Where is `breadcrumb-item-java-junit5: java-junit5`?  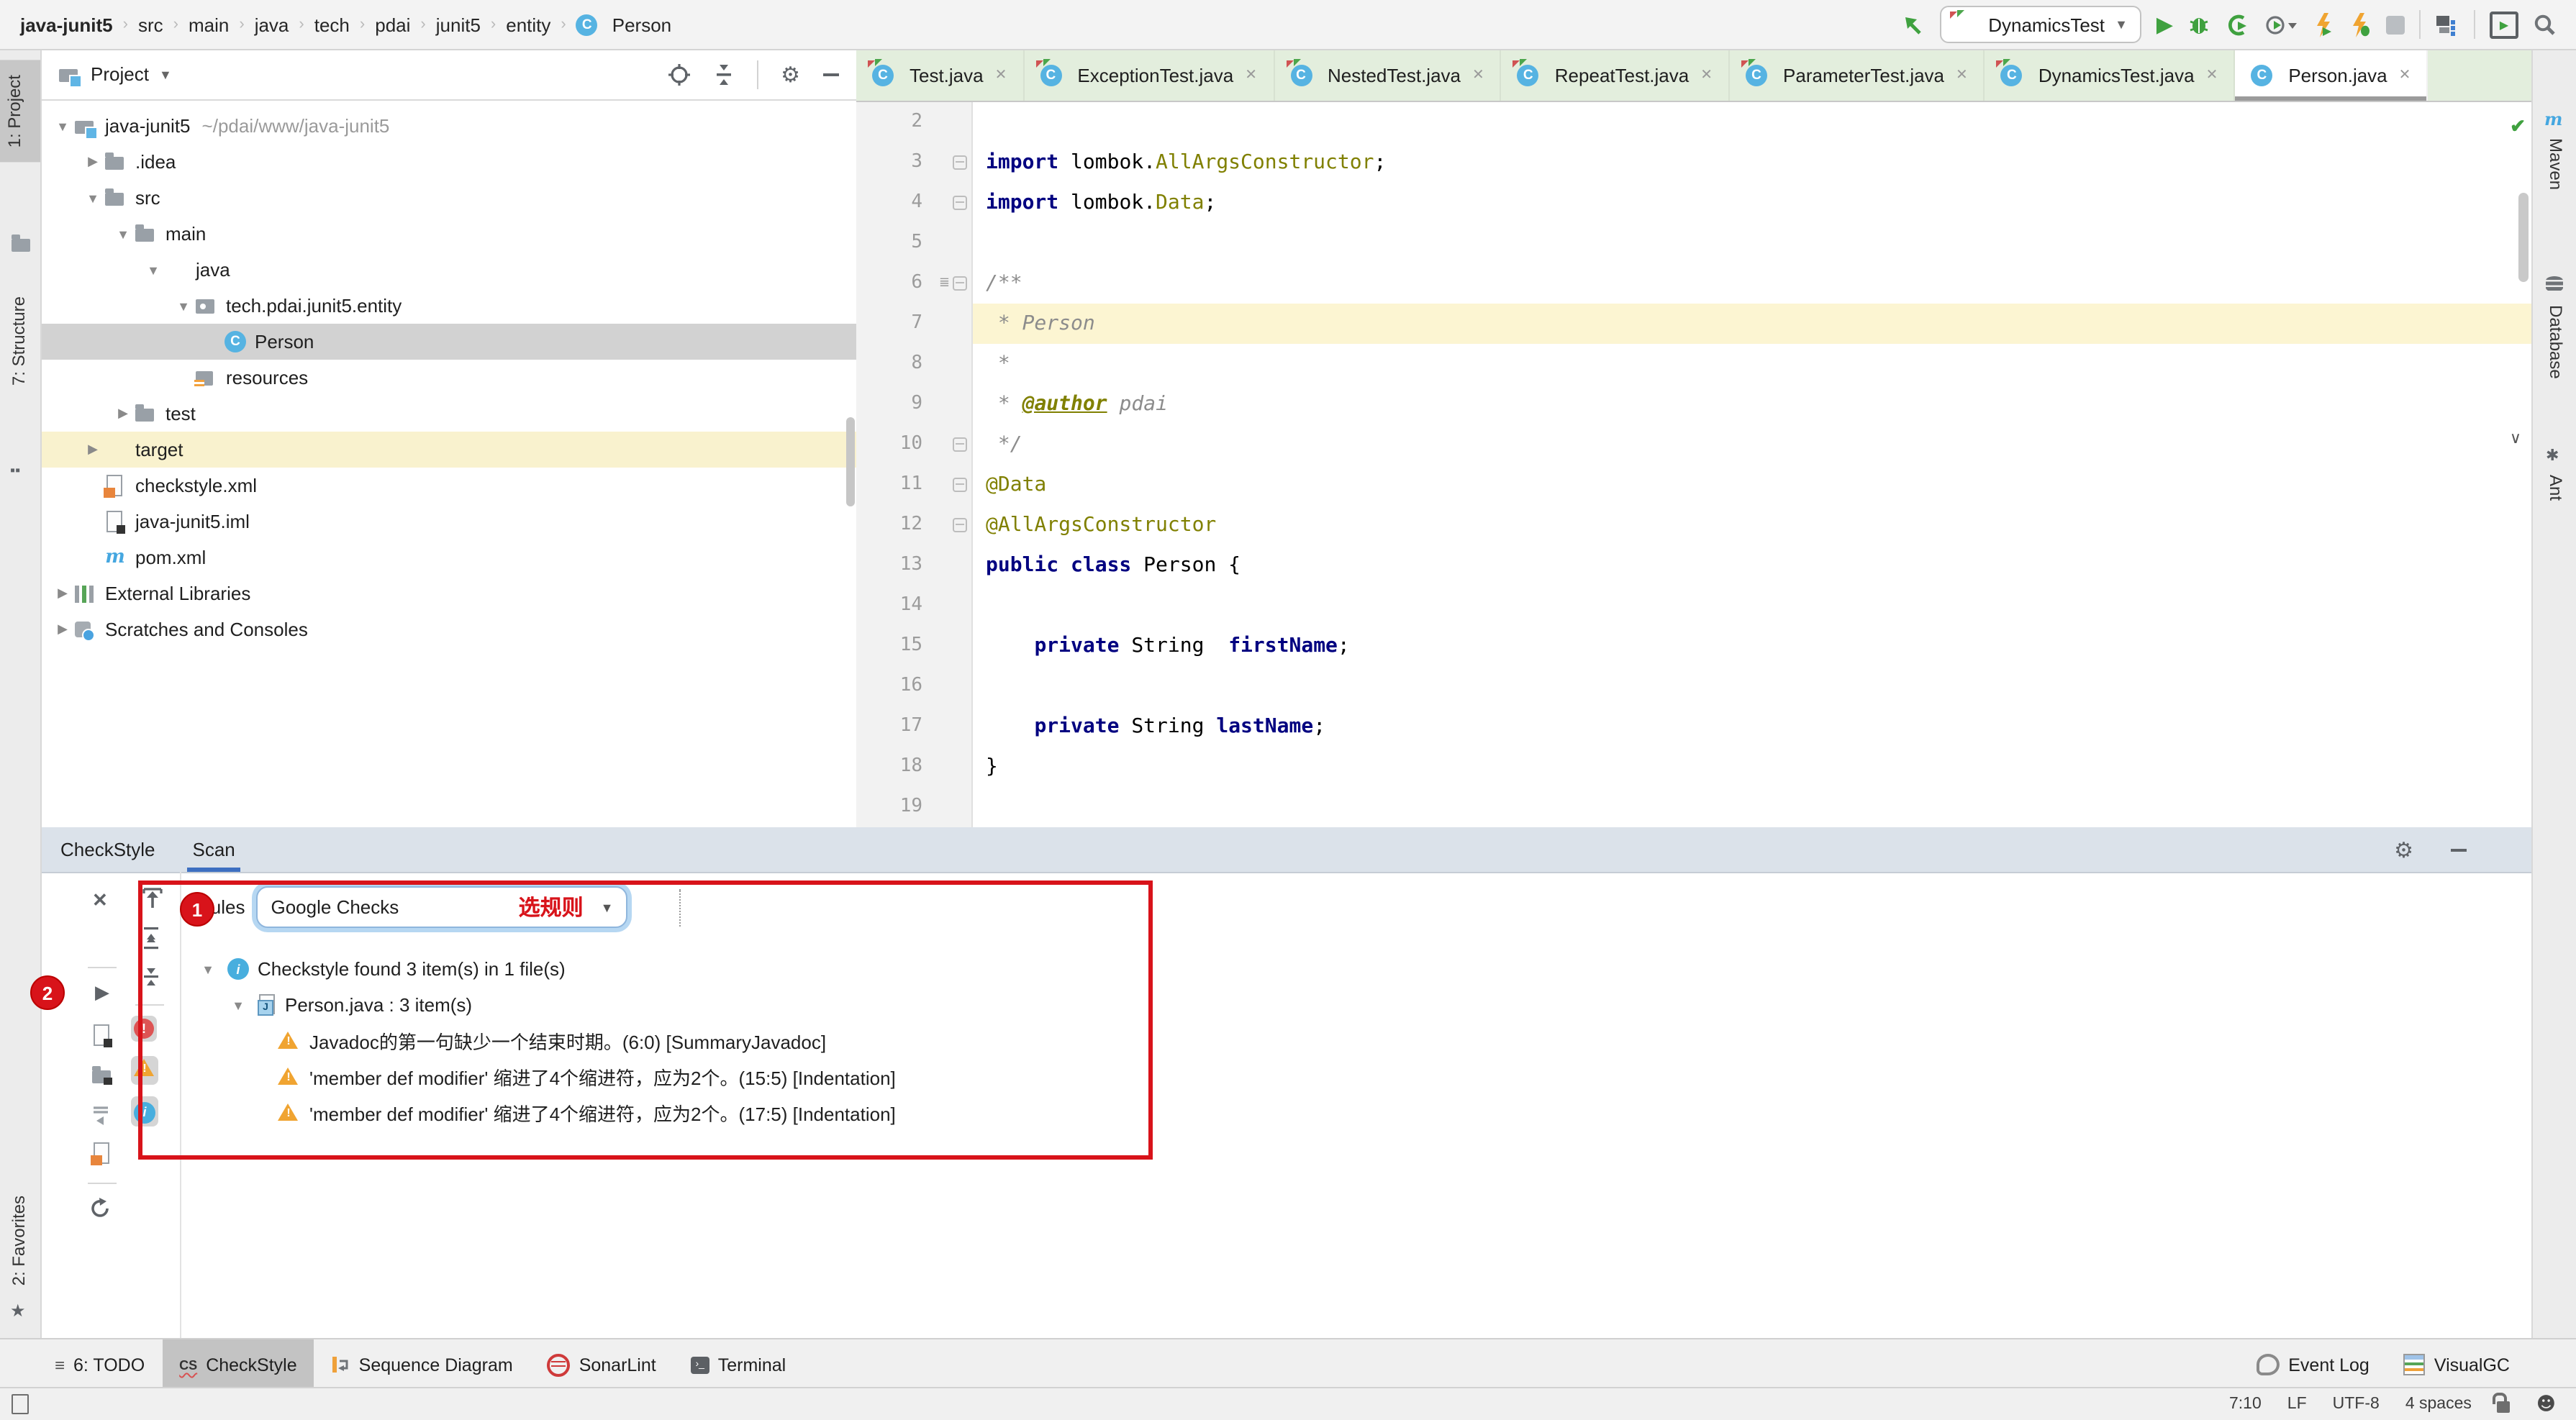 breadcrumb-item-java-junit5: java-junit5 is located at coordinates (66, 24).